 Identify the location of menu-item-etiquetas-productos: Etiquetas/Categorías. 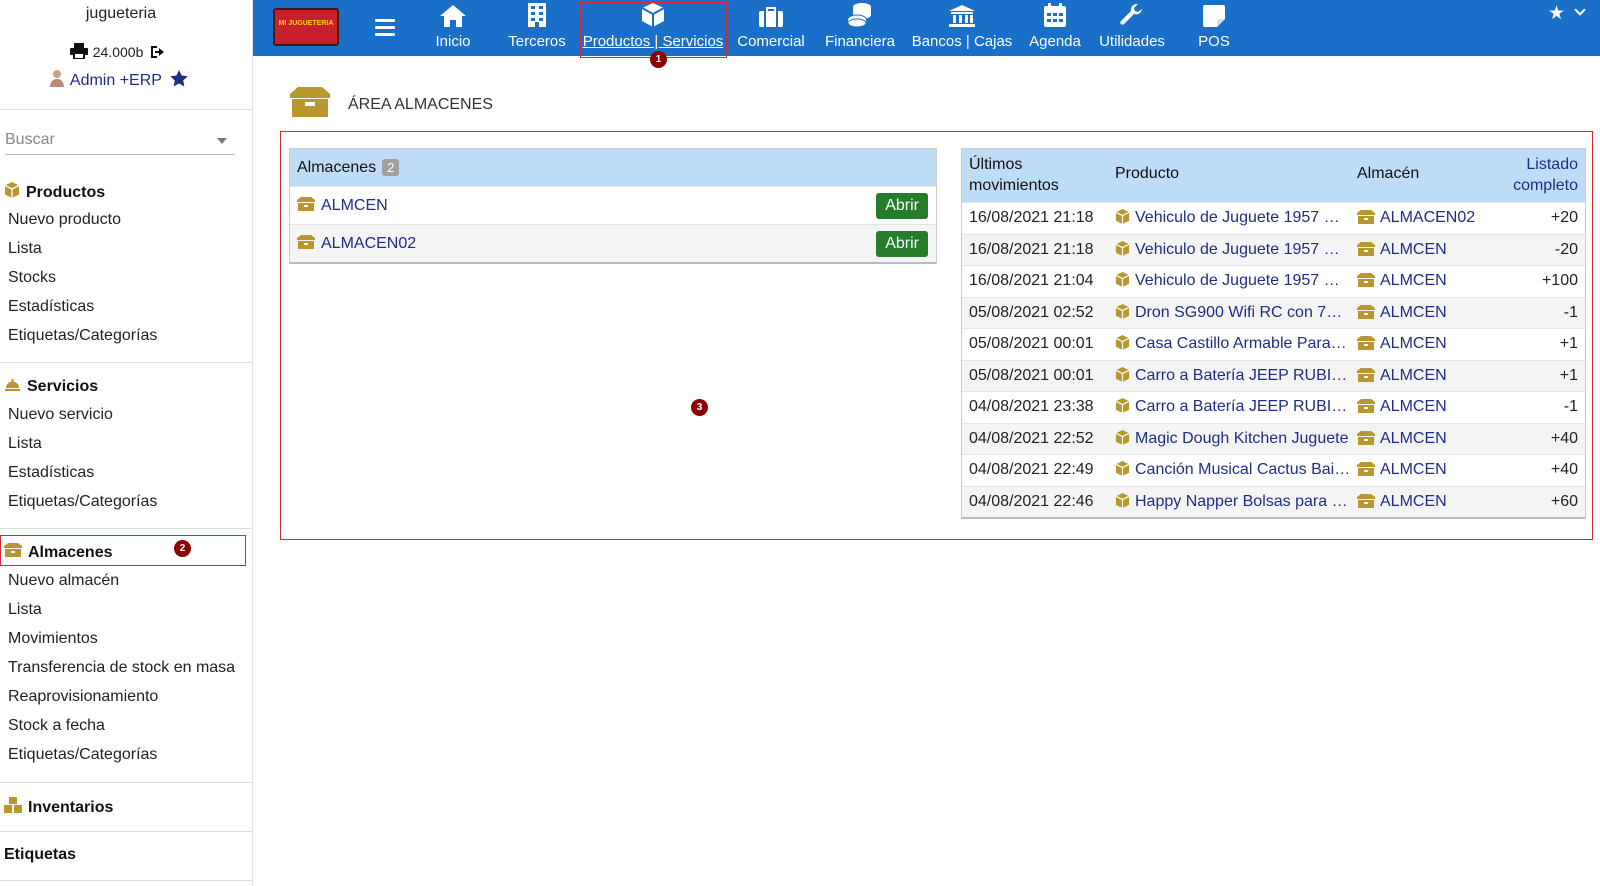
(82, 336).